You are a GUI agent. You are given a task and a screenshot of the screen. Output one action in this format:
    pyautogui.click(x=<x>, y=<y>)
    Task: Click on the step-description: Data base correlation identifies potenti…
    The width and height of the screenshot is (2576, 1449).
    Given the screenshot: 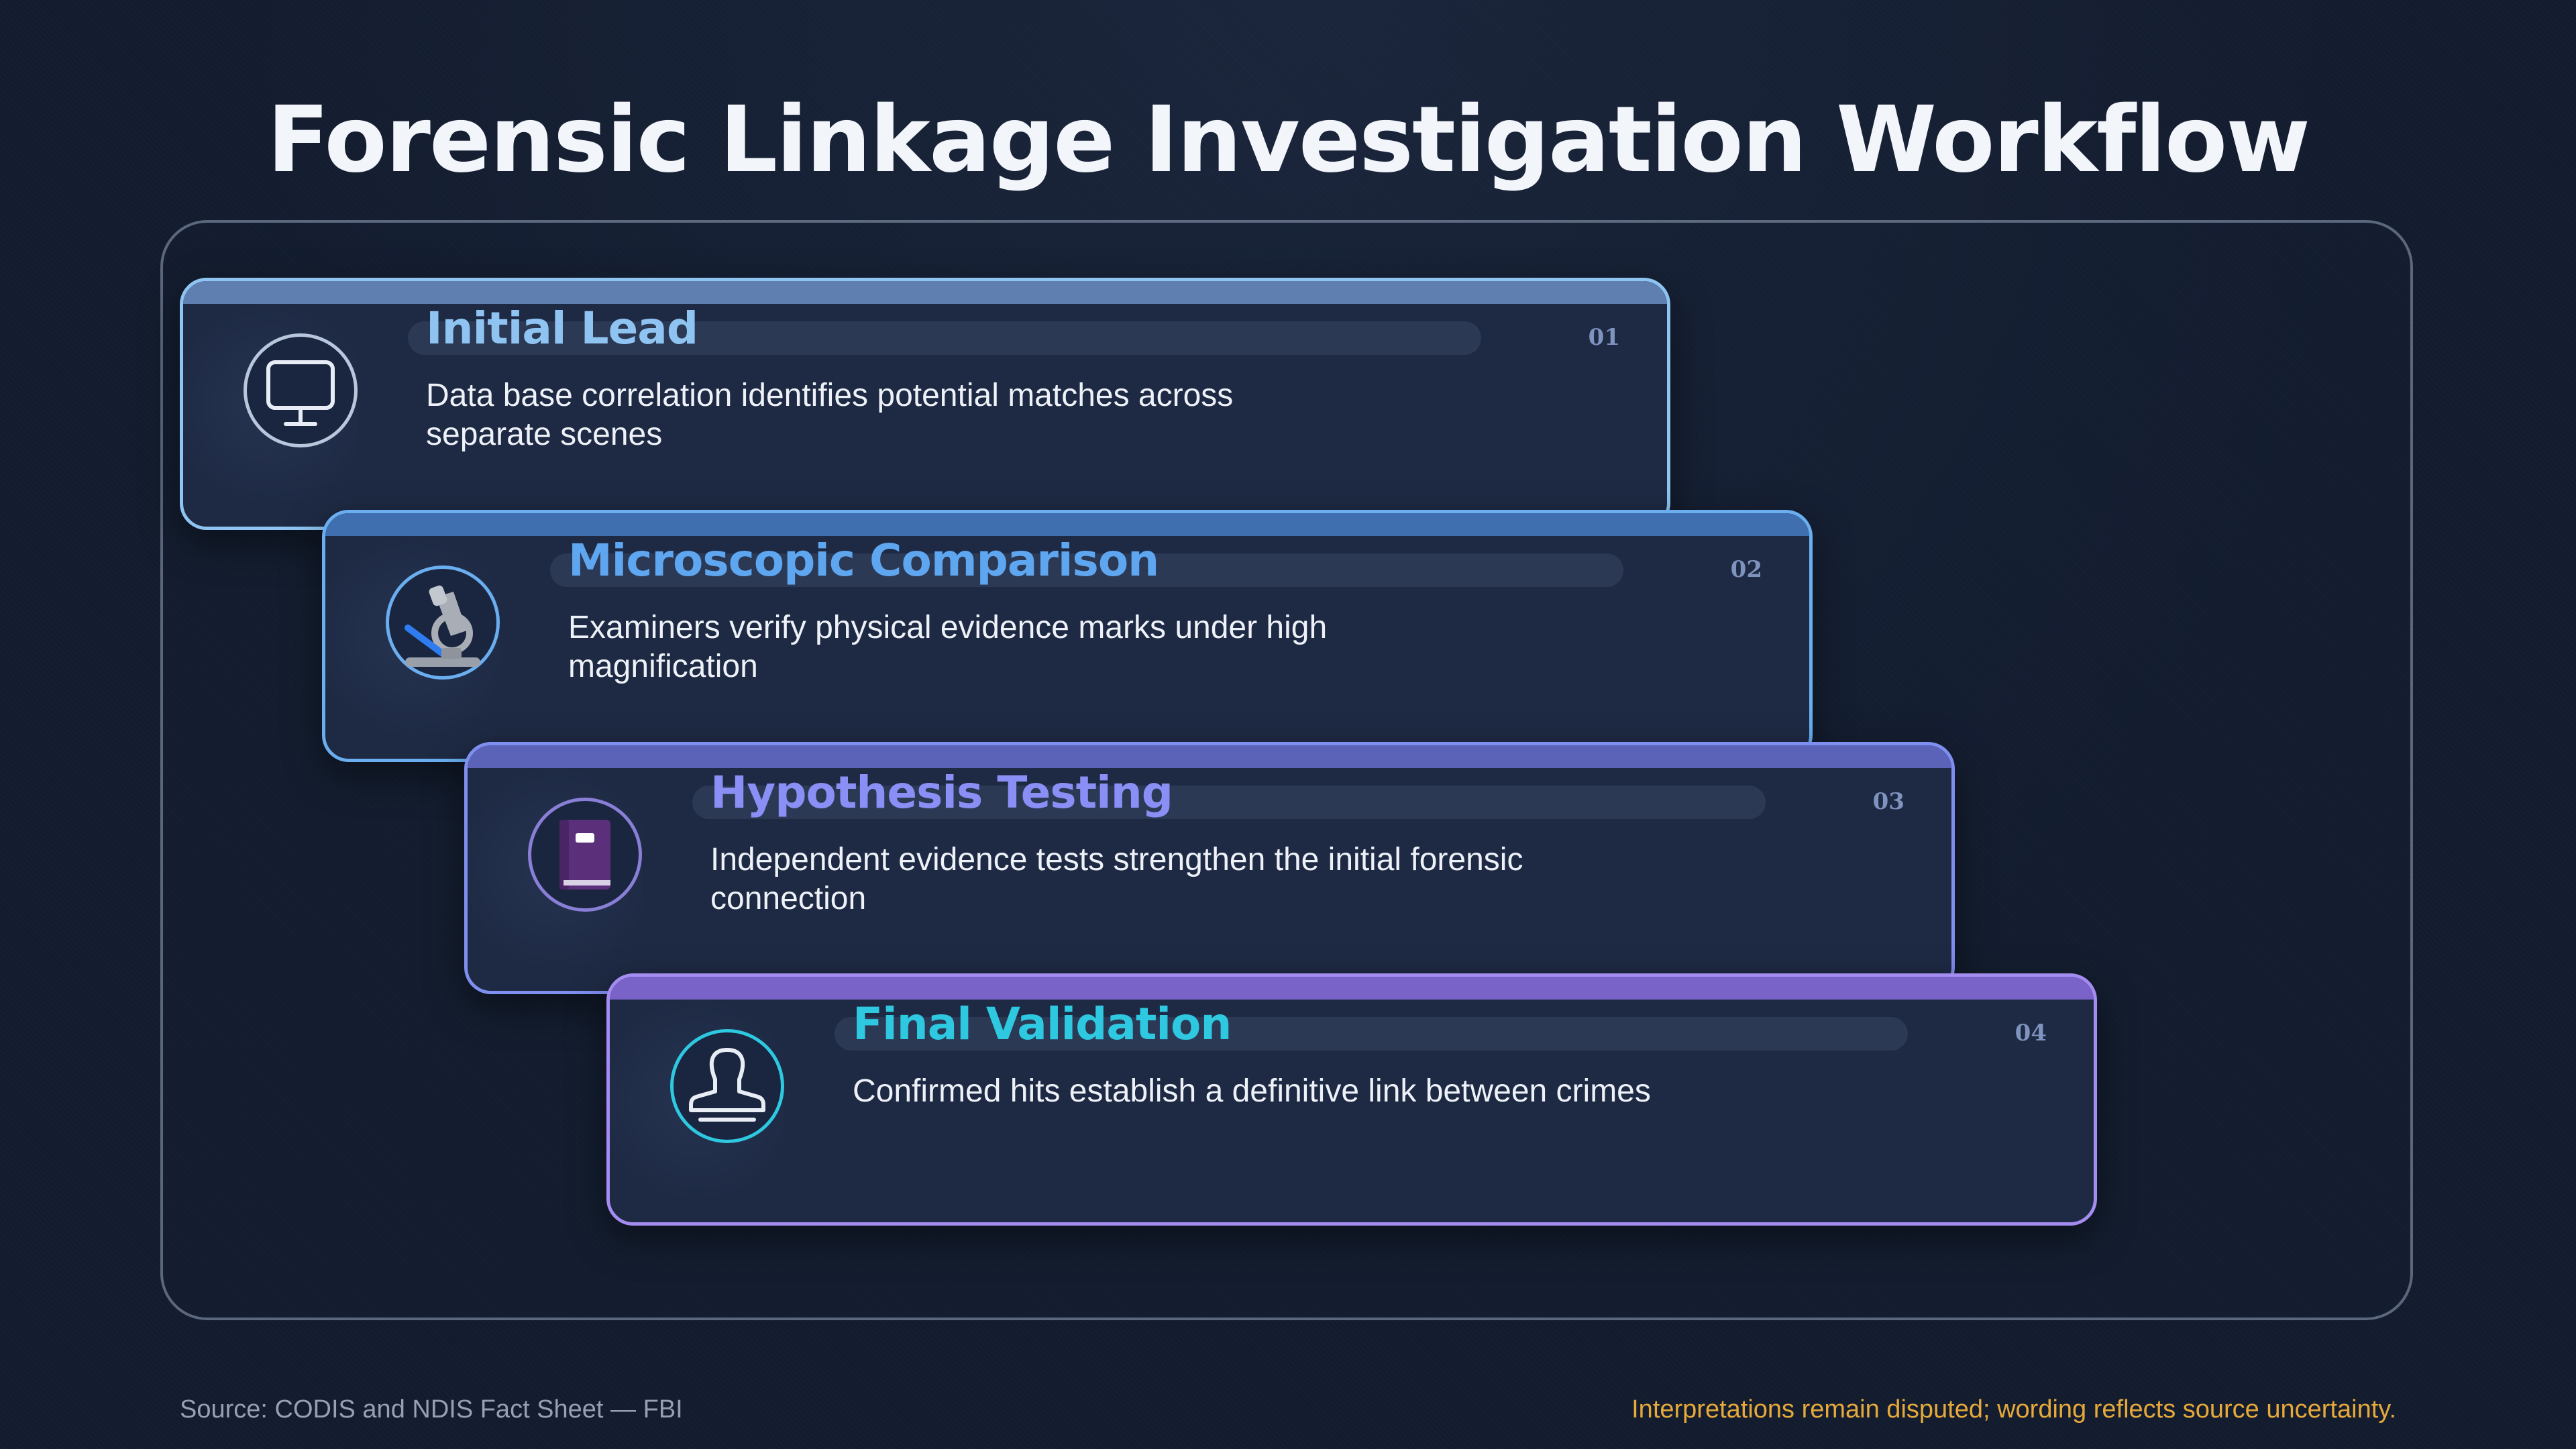 What is the action you would take?
    pyautogui.click(x=830, y=415)
    